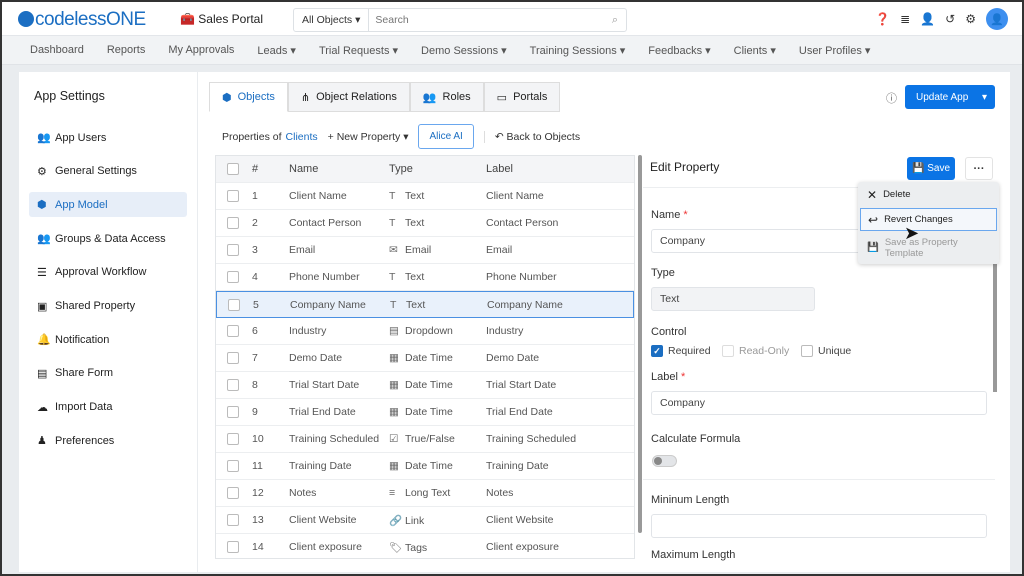 The image size is (1024, 576). What do you see at coordinates (446, 136) in the screenshot?
I see `alice-ai-button: Alice AI` at bounding box center [446, 136].